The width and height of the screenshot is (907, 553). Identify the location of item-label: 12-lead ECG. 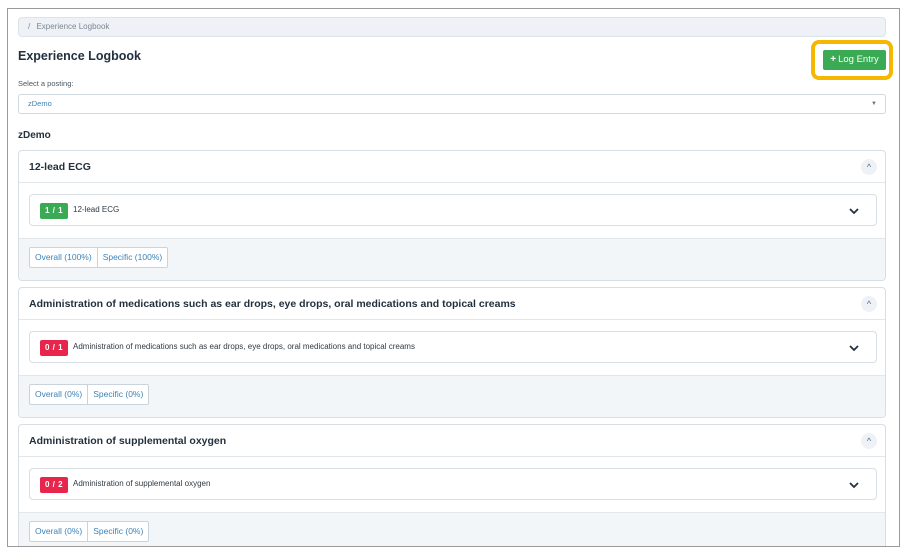
(96, 209).